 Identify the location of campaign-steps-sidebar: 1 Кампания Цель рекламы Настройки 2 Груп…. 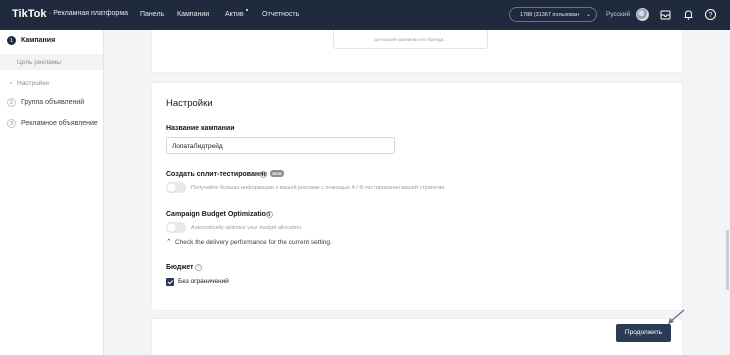
(52, 192).